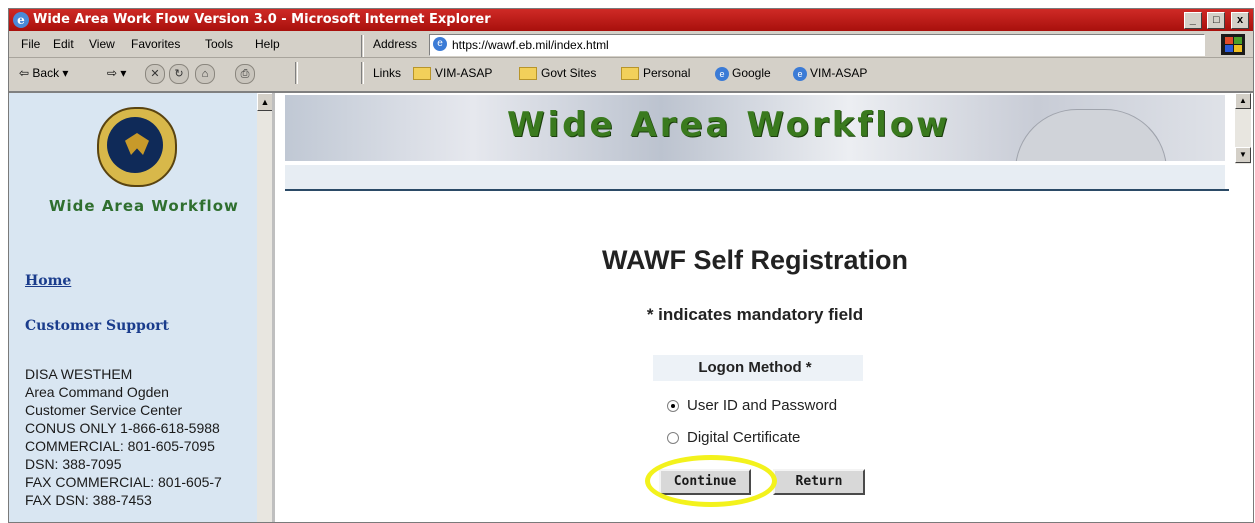 This screenshot has height=523, width=1255. I want to click on refresh-icon: ↻, so click(179, 74).